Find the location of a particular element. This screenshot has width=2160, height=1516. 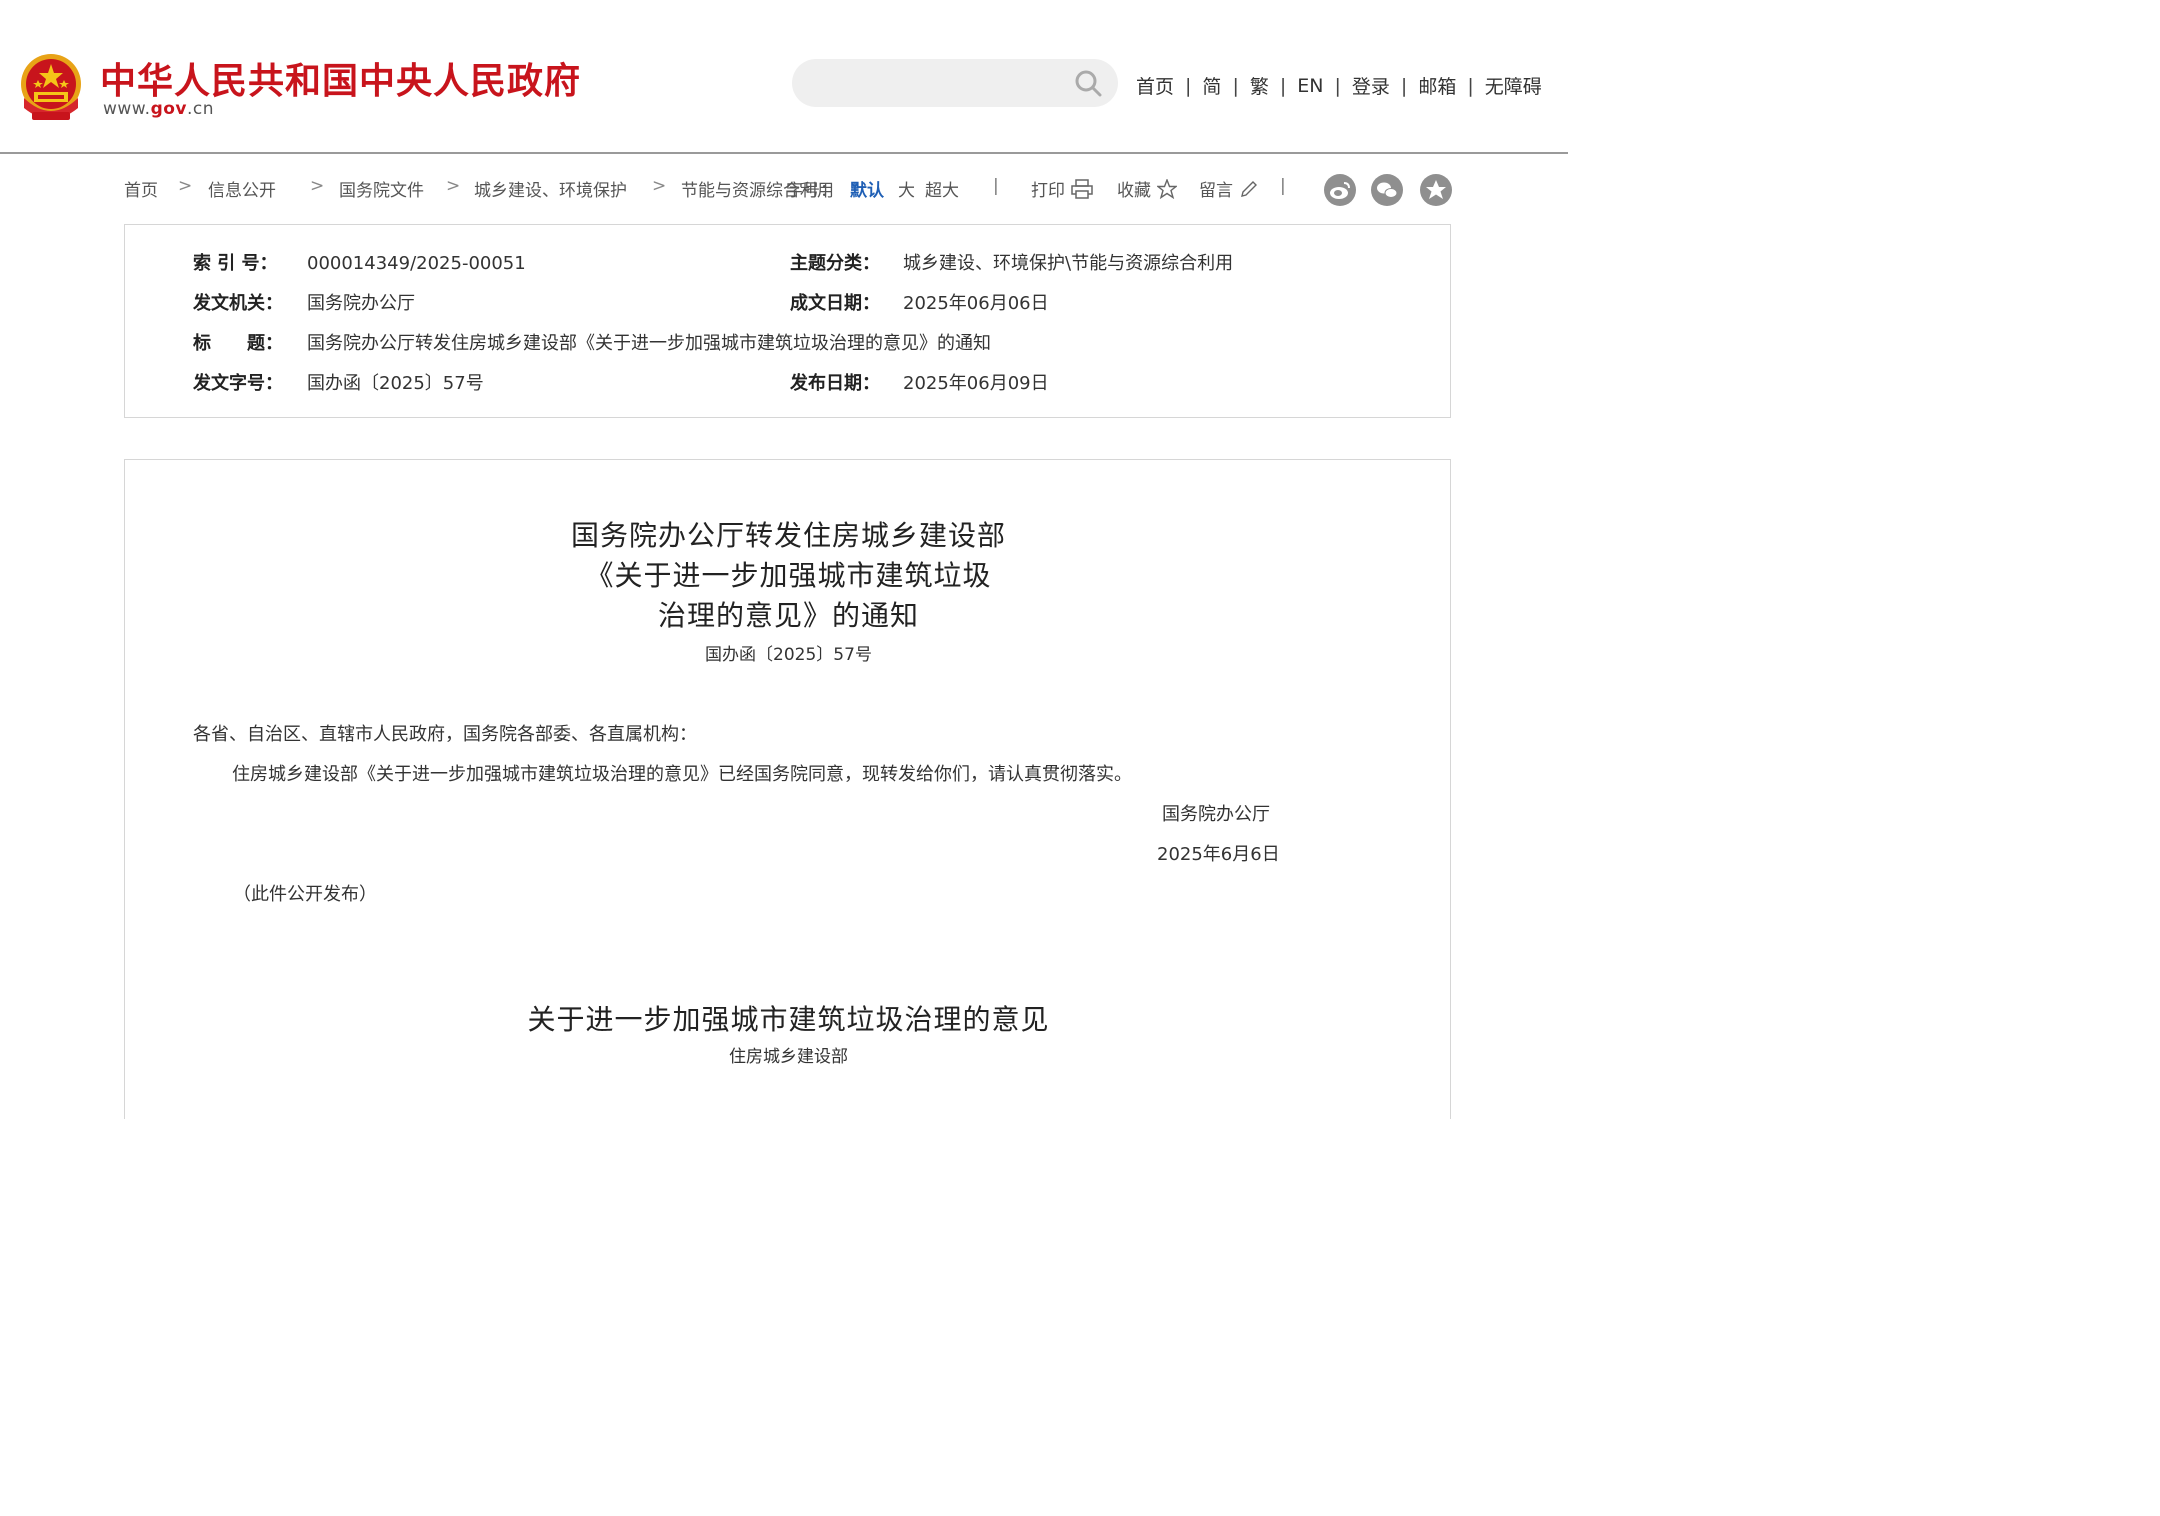

document-title-line-3: 治理的意见》的通知 is located at coordinates (788, 615).